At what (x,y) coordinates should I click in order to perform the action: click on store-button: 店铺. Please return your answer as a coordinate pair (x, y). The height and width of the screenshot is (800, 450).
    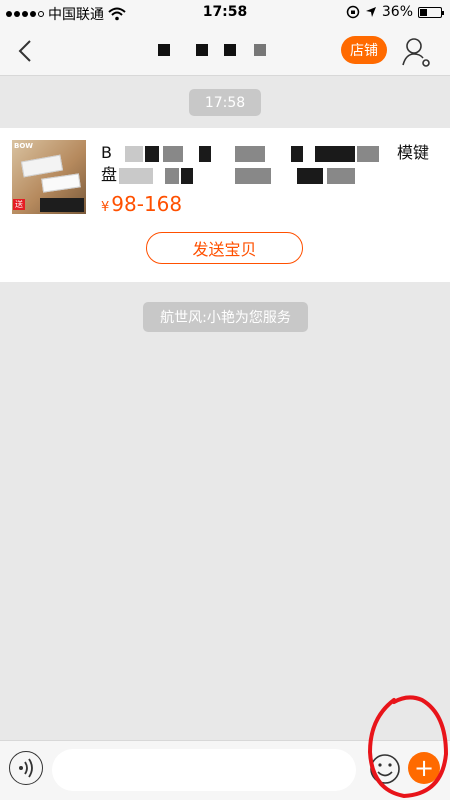
    Looking at the image, I should click on (364, 50).